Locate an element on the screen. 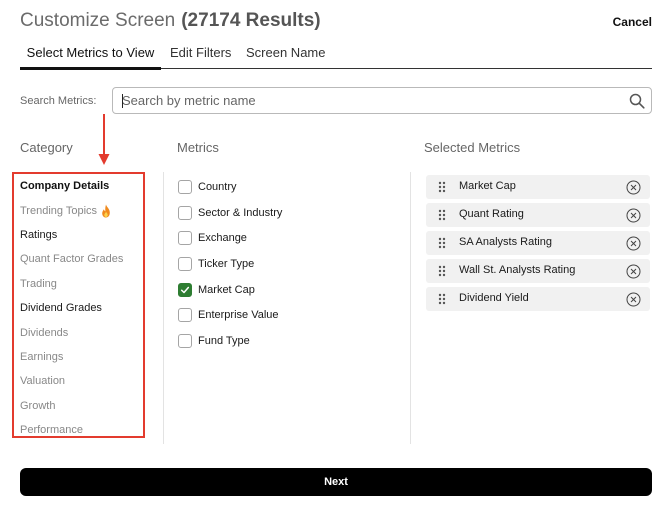 The height and width of the screenshot is (511, 670). page-title: Customize Screen (27174 Results) is located at coordinates (170, 21).